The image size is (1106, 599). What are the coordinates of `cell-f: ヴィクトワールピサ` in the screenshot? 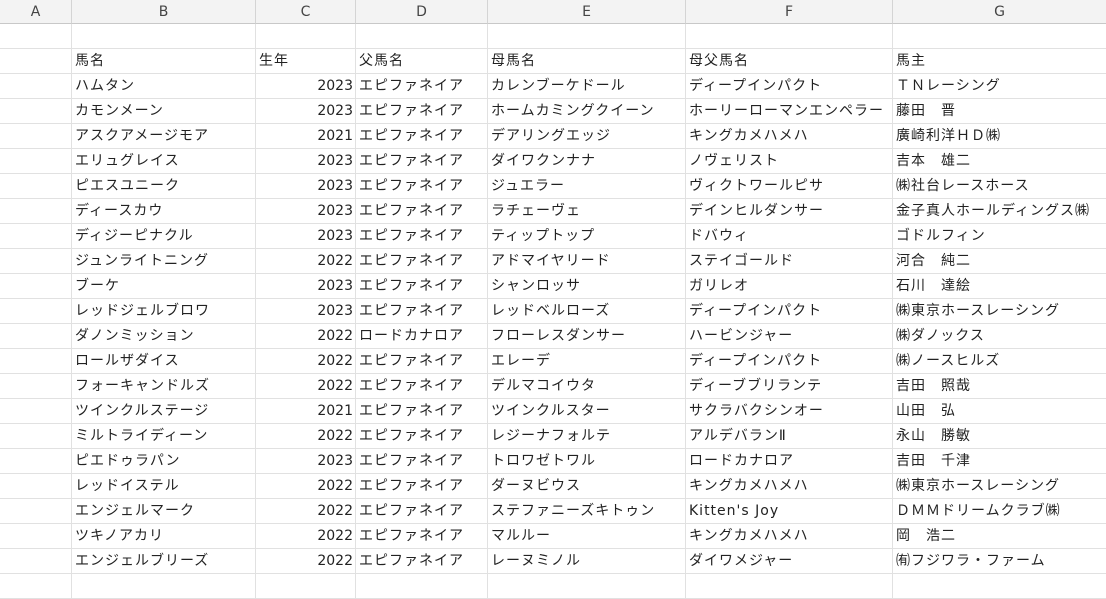 It's located at (789, 186).